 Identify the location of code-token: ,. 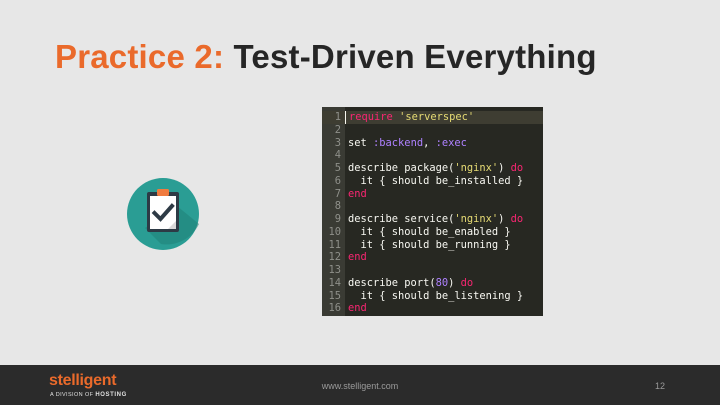
(429, 142).